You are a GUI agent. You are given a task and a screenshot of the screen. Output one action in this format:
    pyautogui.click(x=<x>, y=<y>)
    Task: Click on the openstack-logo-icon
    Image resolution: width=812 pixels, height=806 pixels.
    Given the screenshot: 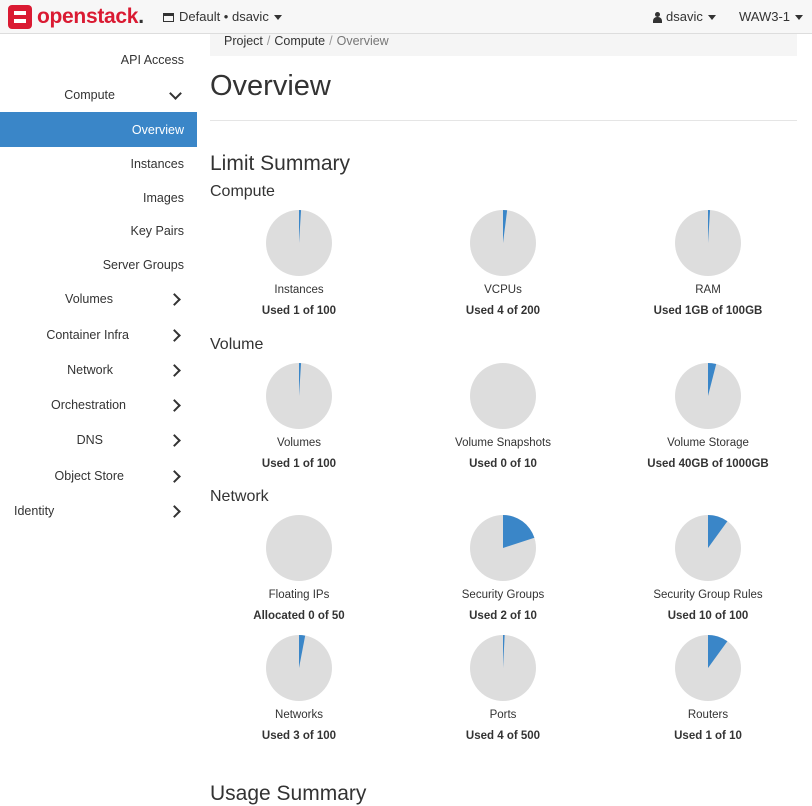 What is the action you would take?
    pyautogui.click(x=20, y=17)
    